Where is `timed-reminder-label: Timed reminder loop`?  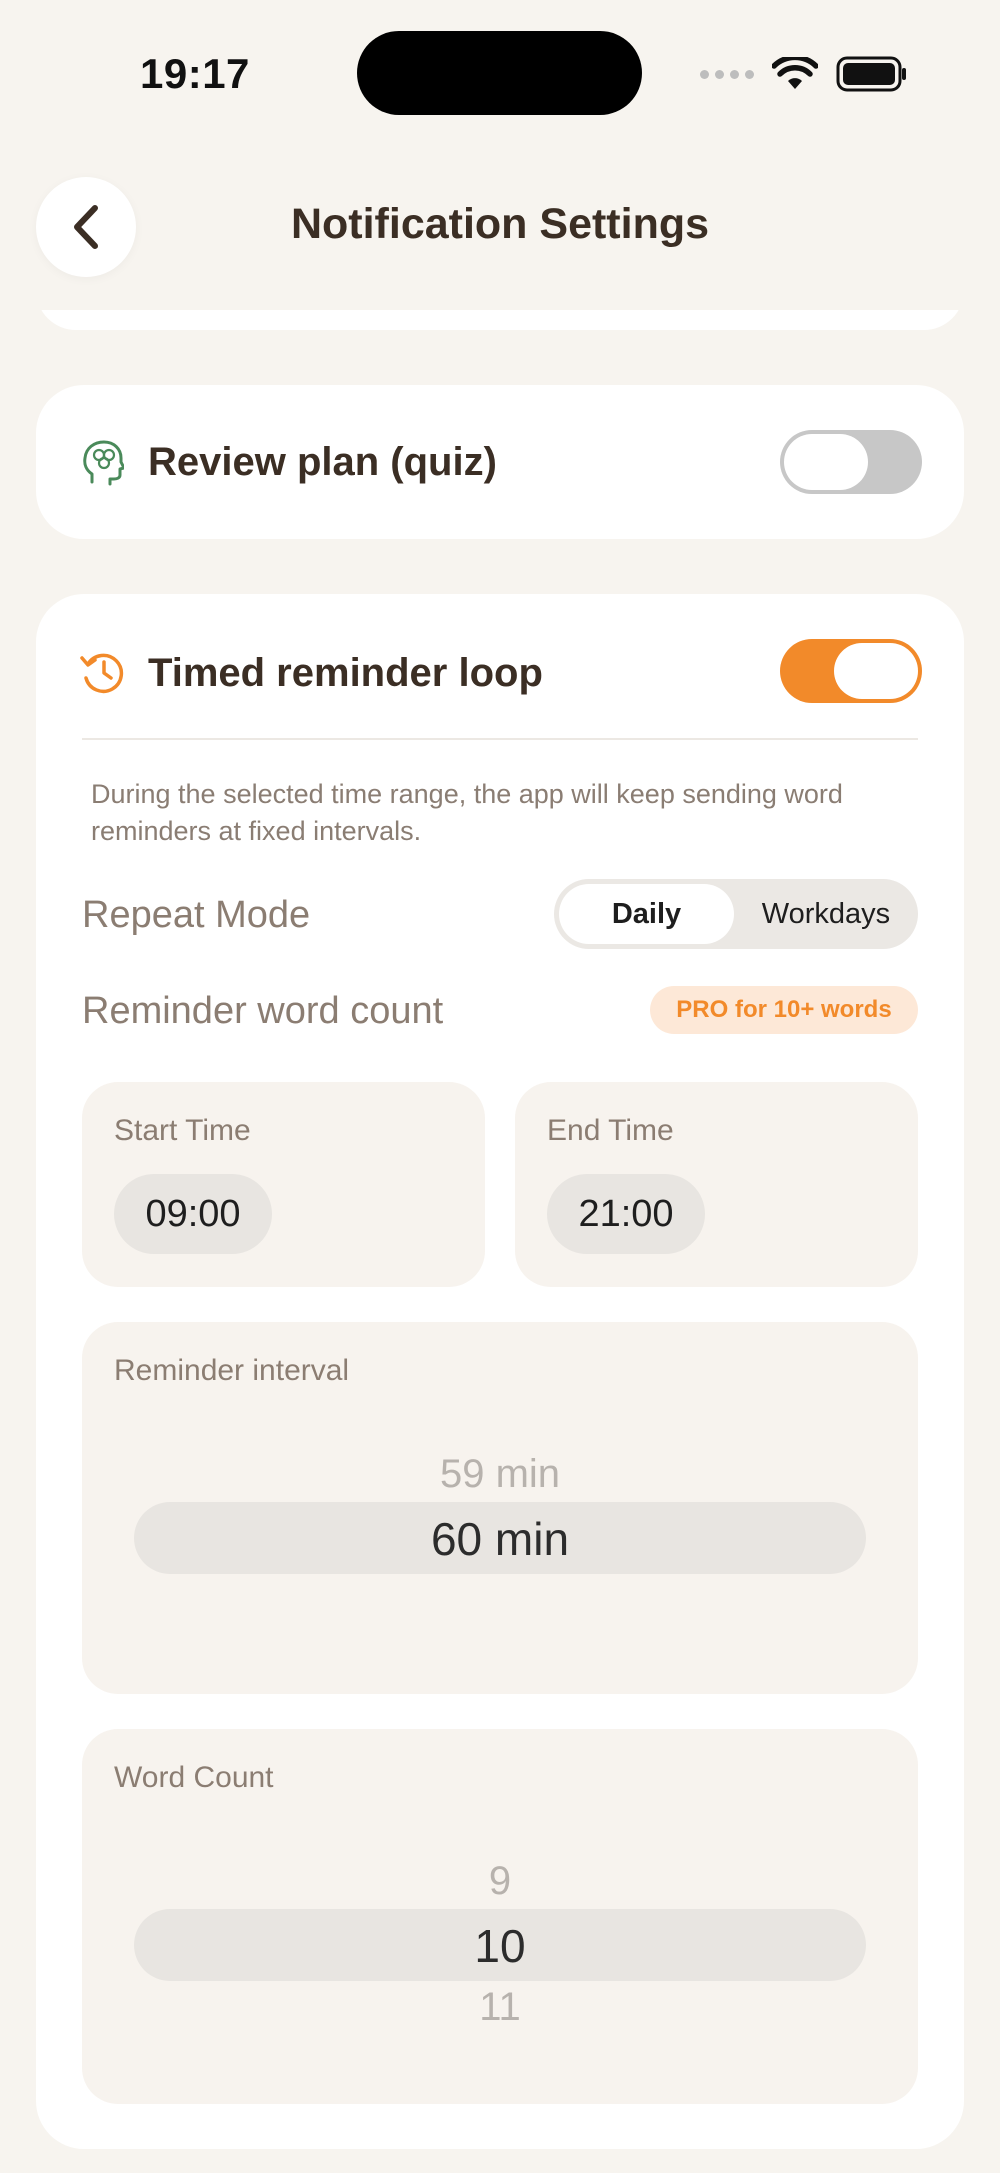 timed-reminder-label: Timed reminder loop is located at coordinates (345, 673).